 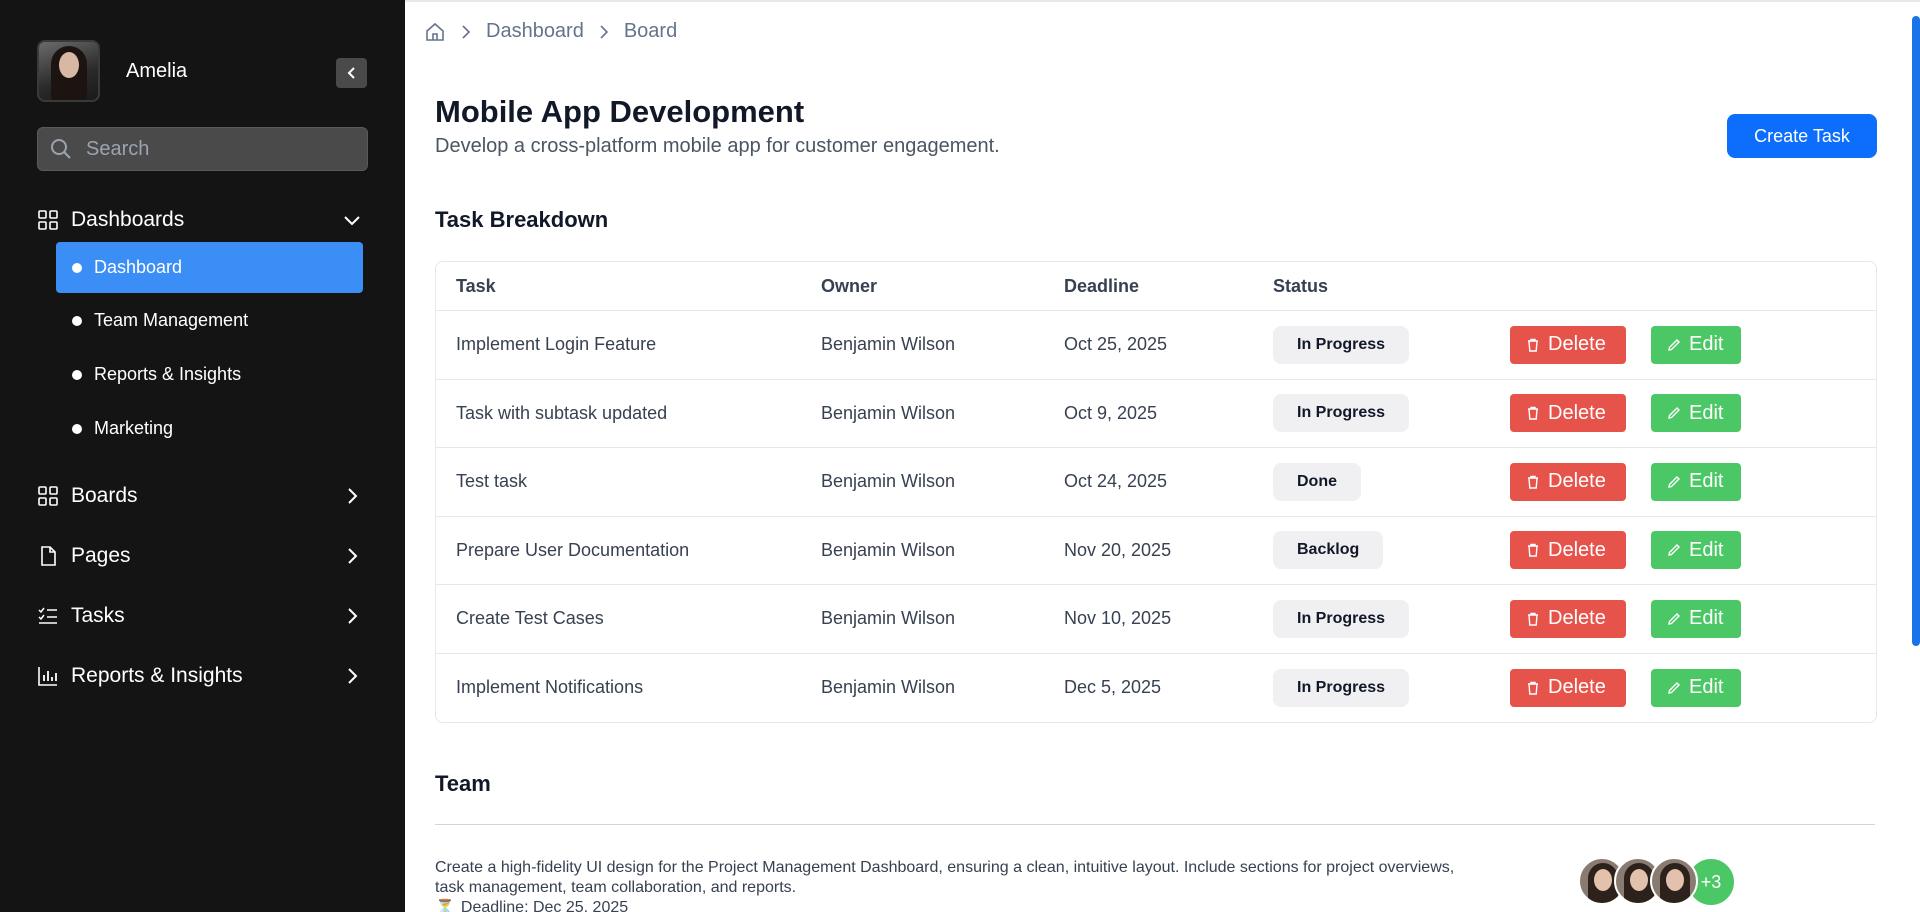 I want to click on chevron-left-icon, so click(x=351, y=73).